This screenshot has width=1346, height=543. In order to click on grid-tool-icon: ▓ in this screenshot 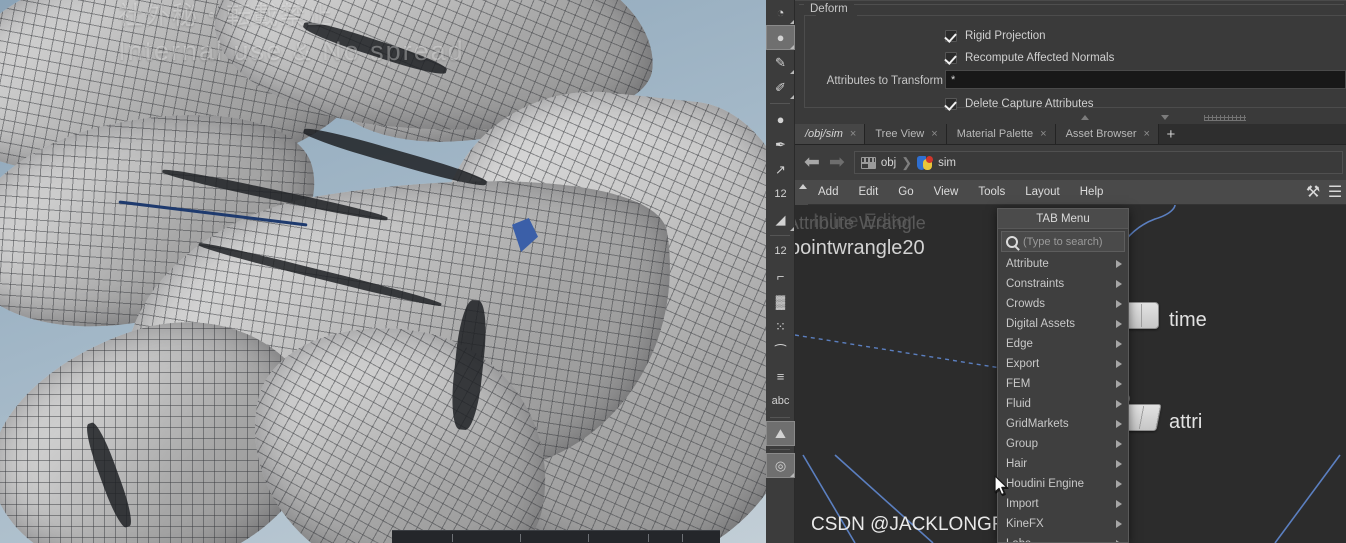, I will do `click(780, 301)`.